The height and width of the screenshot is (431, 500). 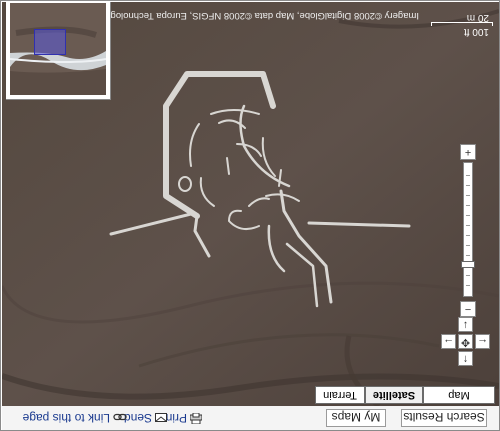 I want to click on zoom-slider, so click(x=468, y=229).